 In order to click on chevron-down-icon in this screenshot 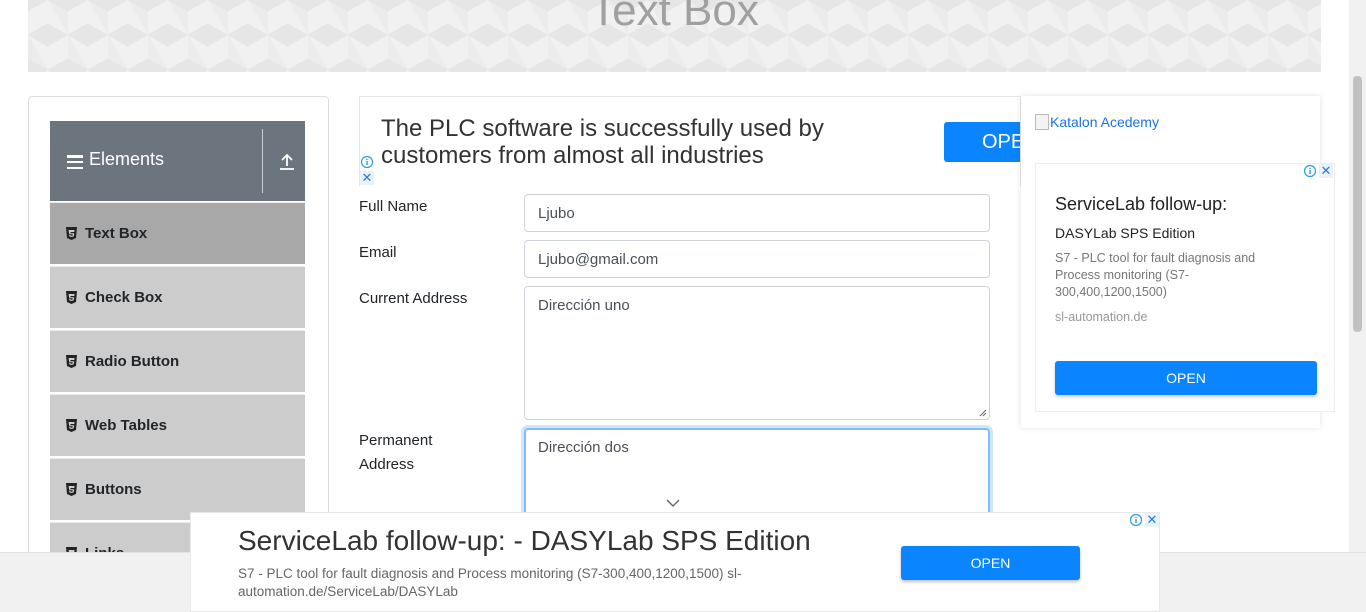, I will do `click(673, 503)`.